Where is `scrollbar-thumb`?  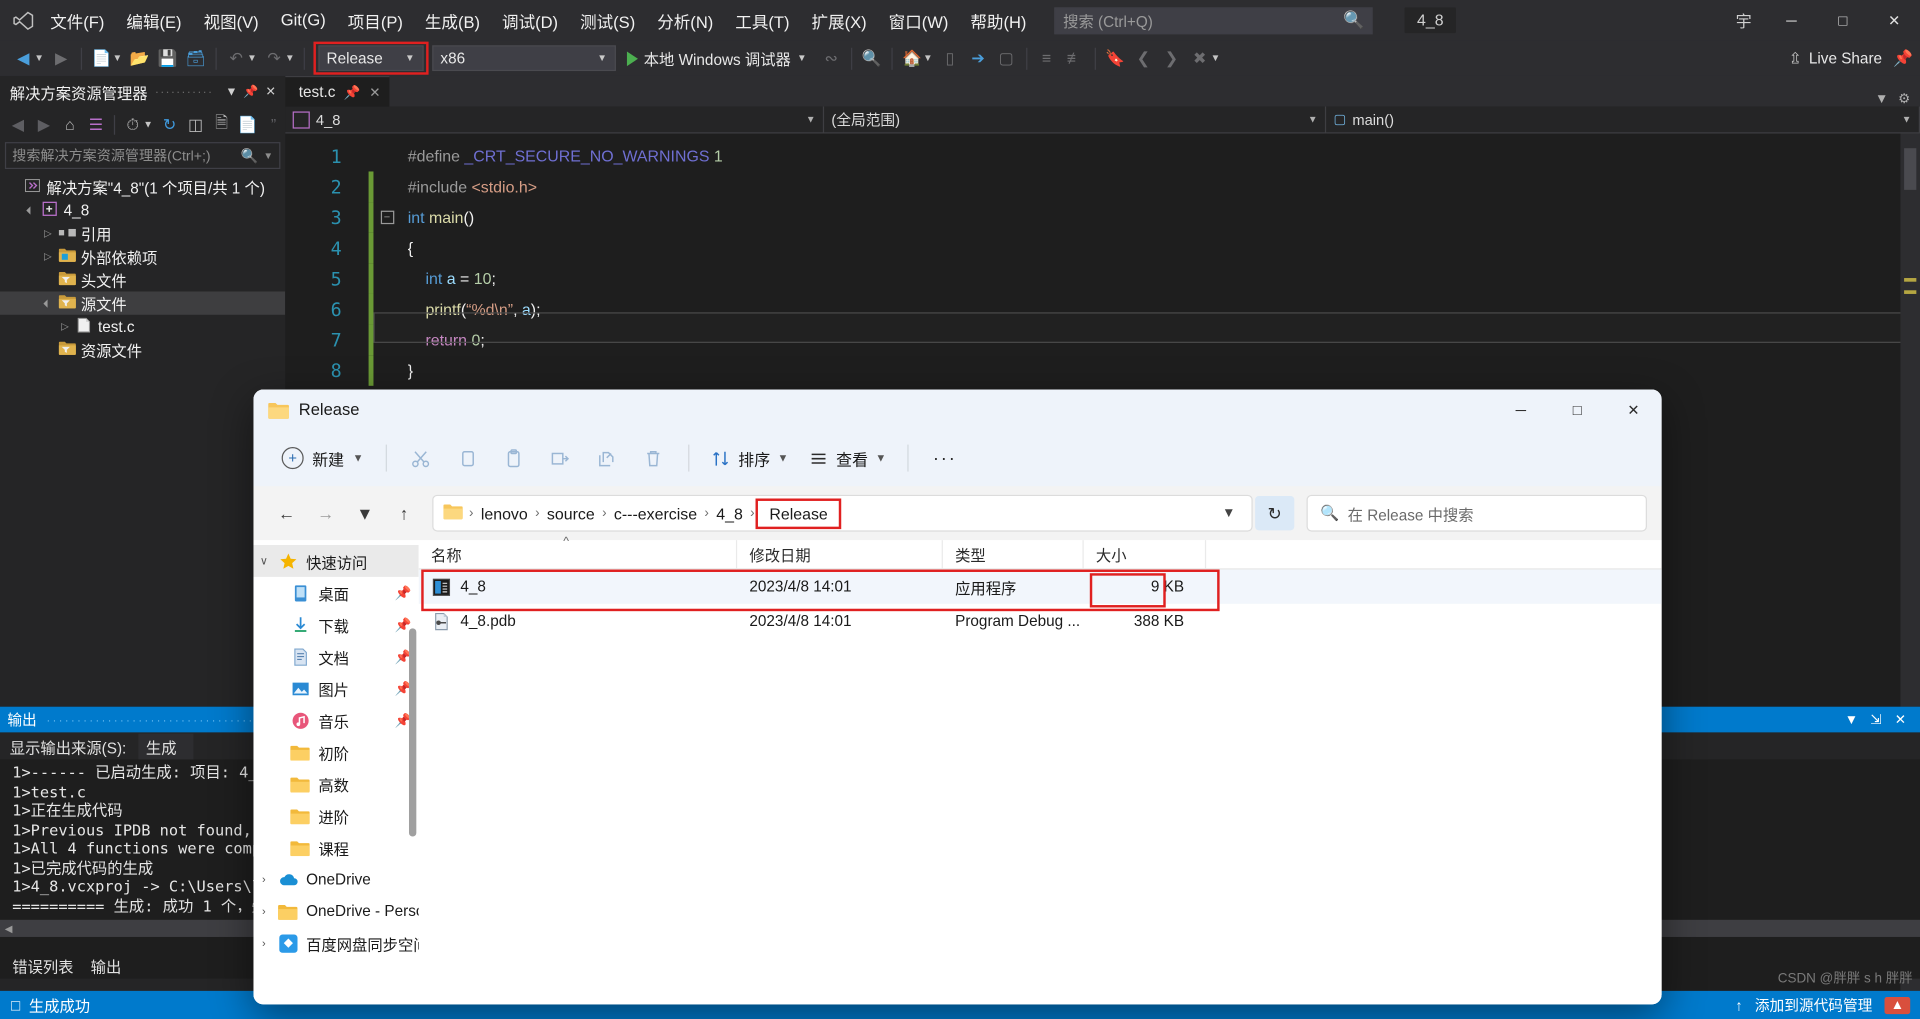
scrollbar-thumb is located at coordinates (1910, 169).